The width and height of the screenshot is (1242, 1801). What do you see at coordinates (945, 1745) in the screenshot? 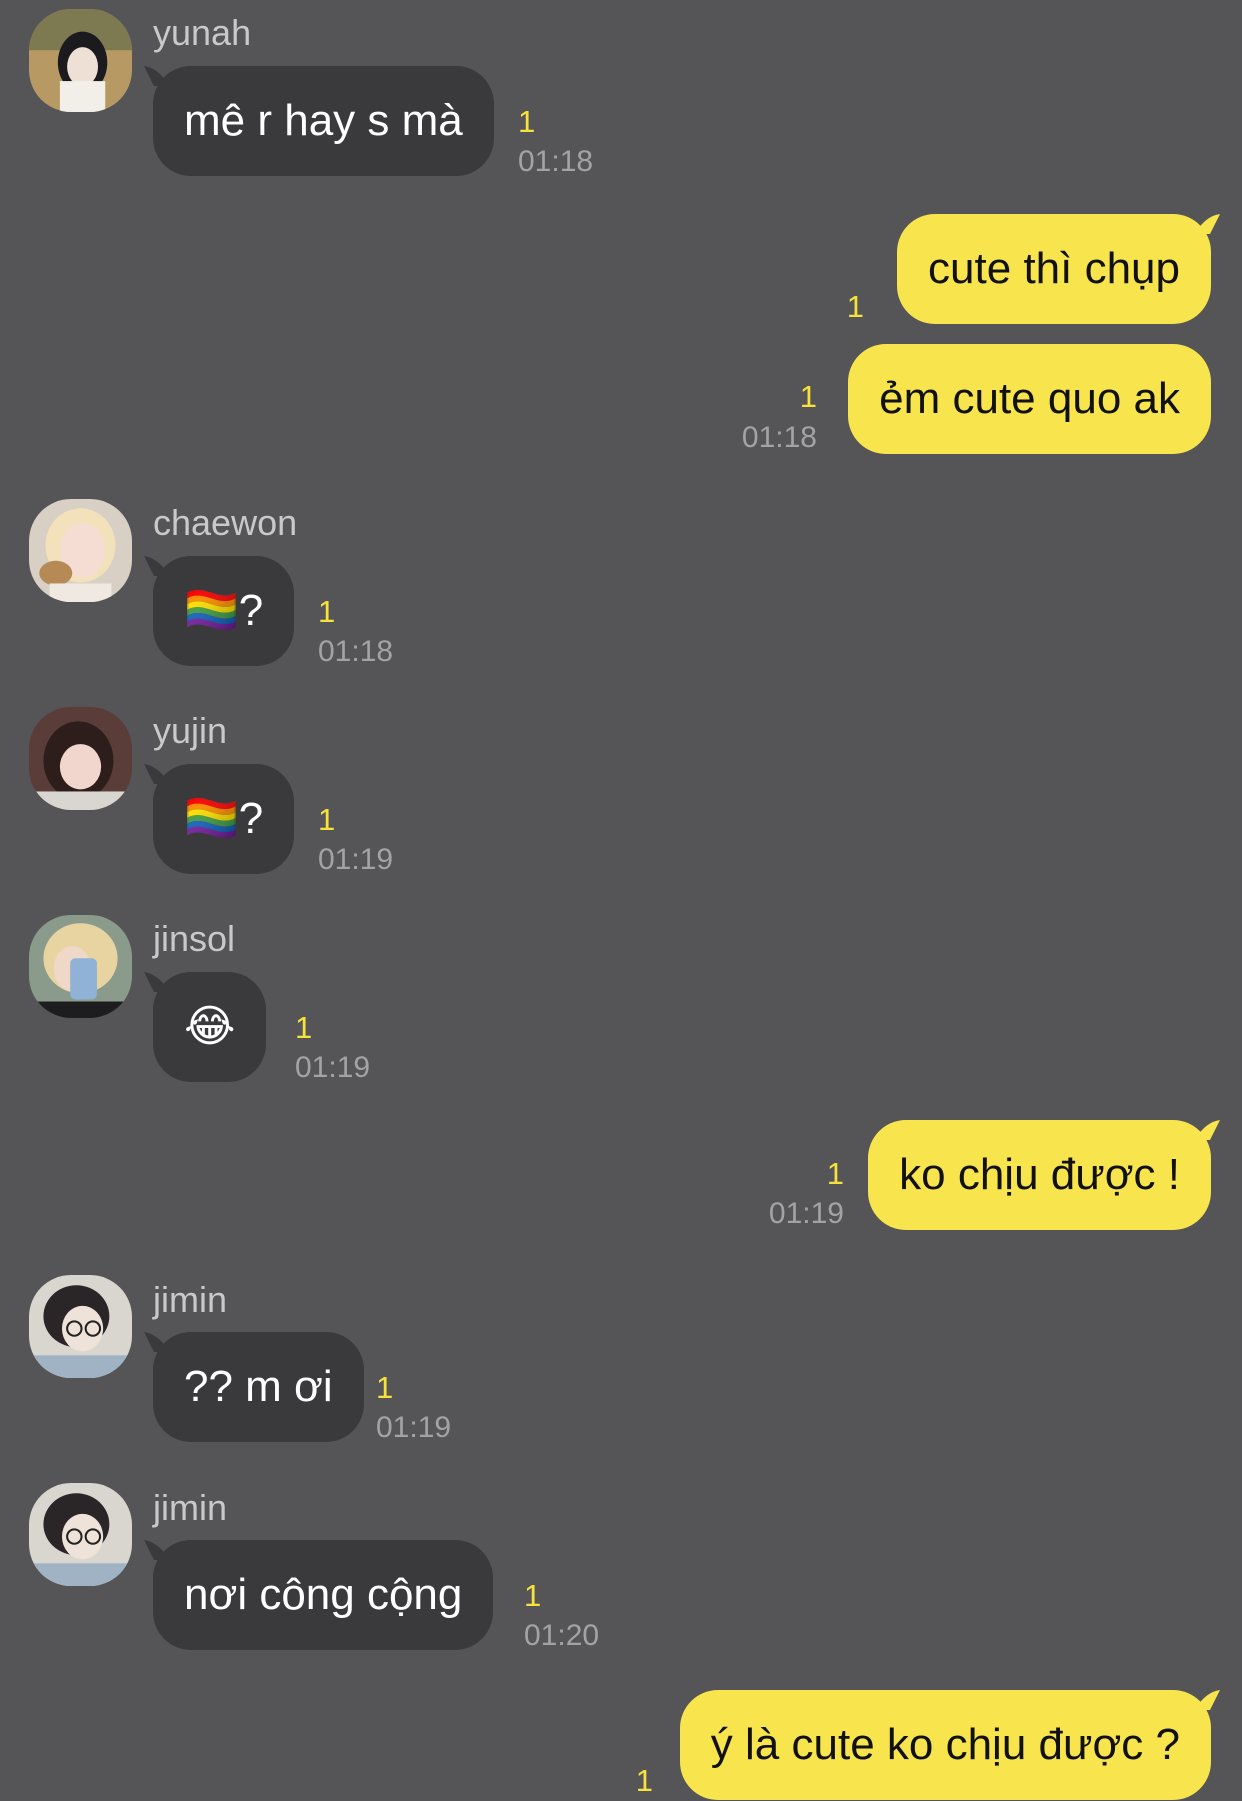
I see `message-bubble-outgoing: ý là cute ko chịu được ?` at bounding box center [945, 1745].